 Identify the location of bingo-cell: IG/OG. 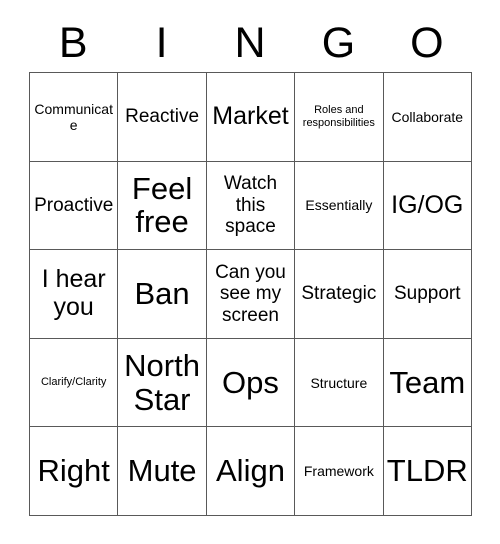
(427, 205).